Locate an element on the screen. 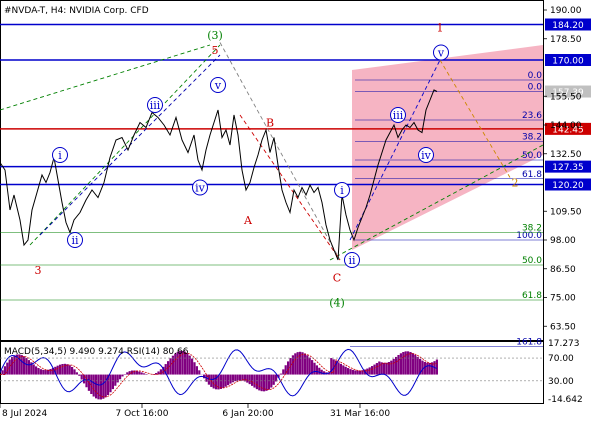 Image resolution: width=596 pixels, height=425 pixels. price-tick-label: 75.00 is located at coordinates (563, 299).